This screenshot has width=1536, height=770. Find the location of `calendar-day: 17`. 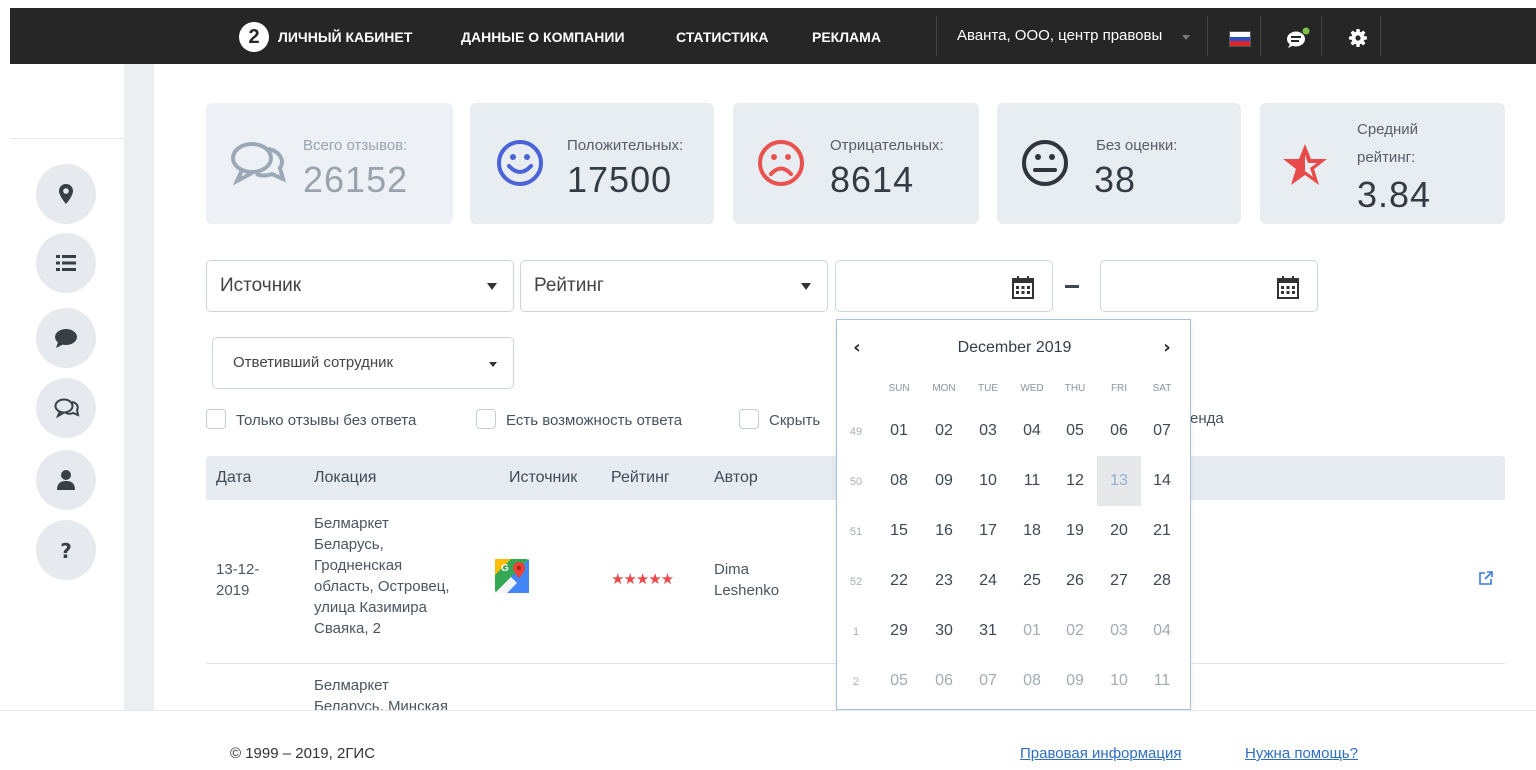

calendar-day: 17 is located at coordinates (988, 531).